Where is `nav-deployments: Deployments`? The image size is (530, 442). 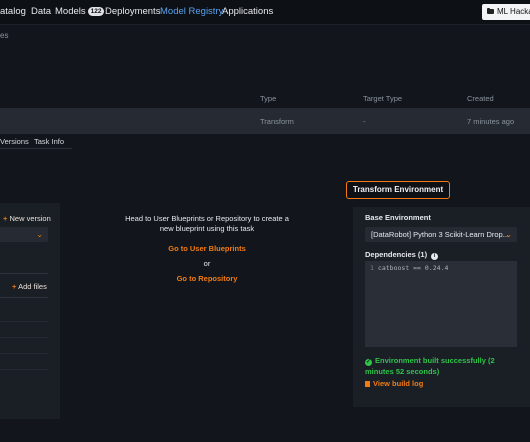
nav-deployments: Deployments is located at coordinates (132, 11).